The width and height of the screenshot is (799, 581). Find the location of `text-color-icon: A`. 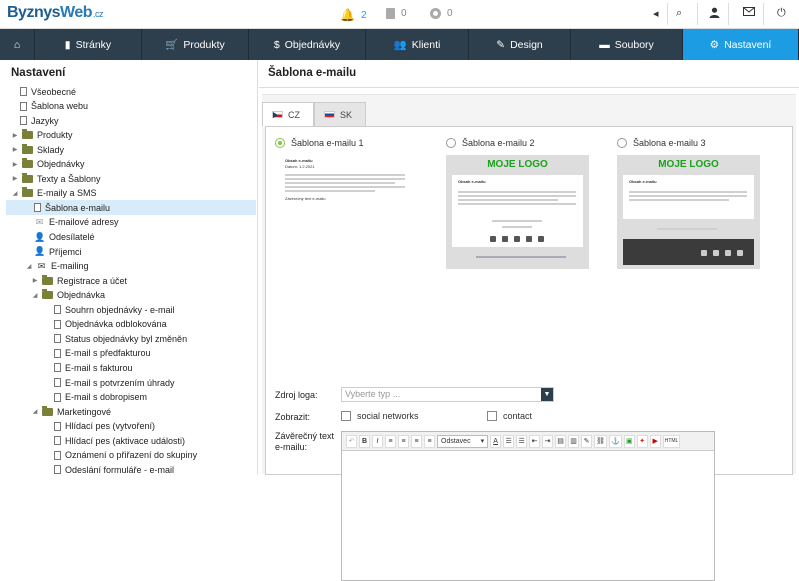

text-color-icon: A is located at coordinates (496, 441).